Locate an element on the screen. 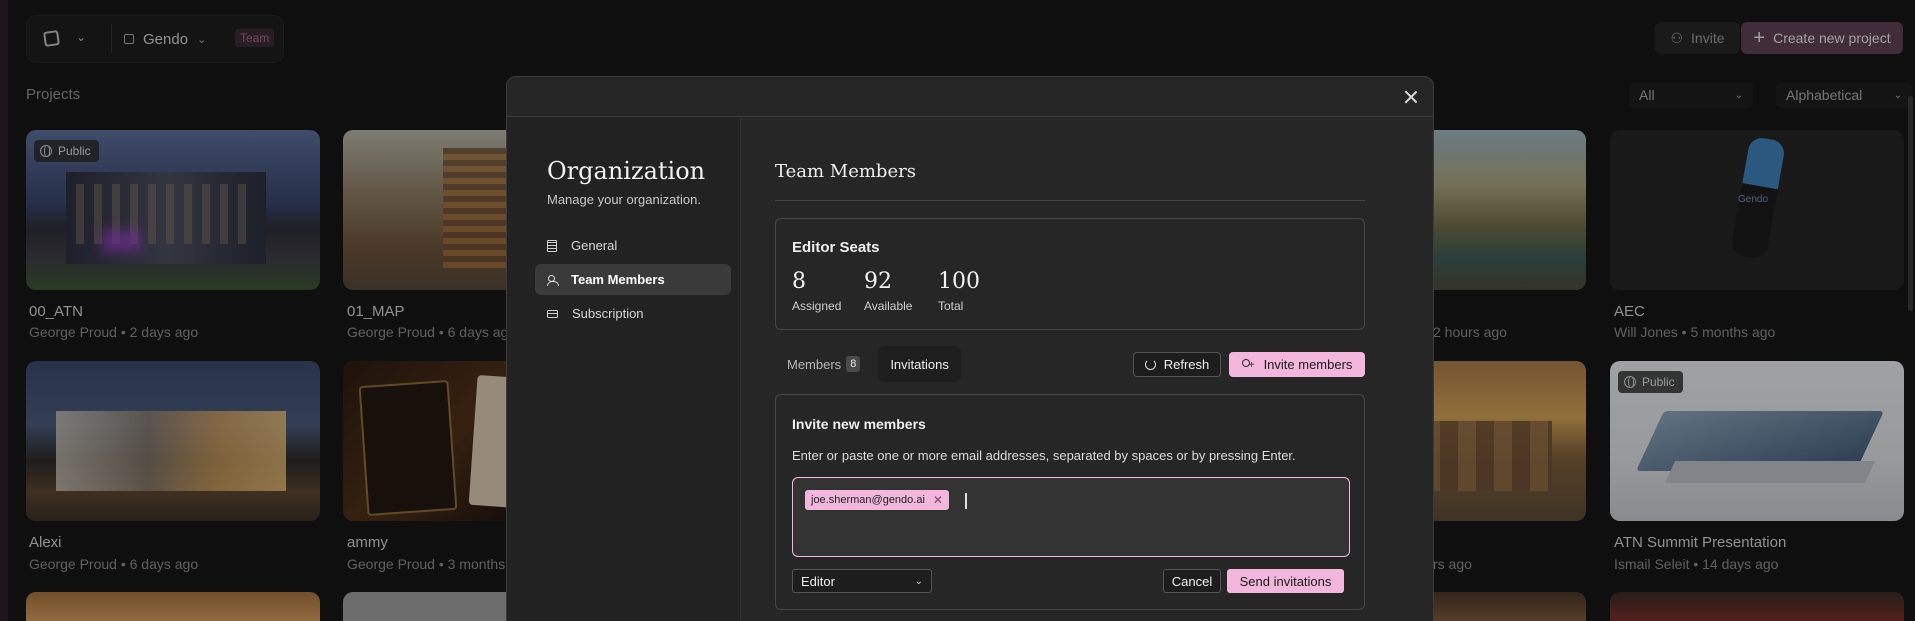 This screenshot has height=621, width=1915. remove-email-icon: ✕ is located at coordinates (938, 500).